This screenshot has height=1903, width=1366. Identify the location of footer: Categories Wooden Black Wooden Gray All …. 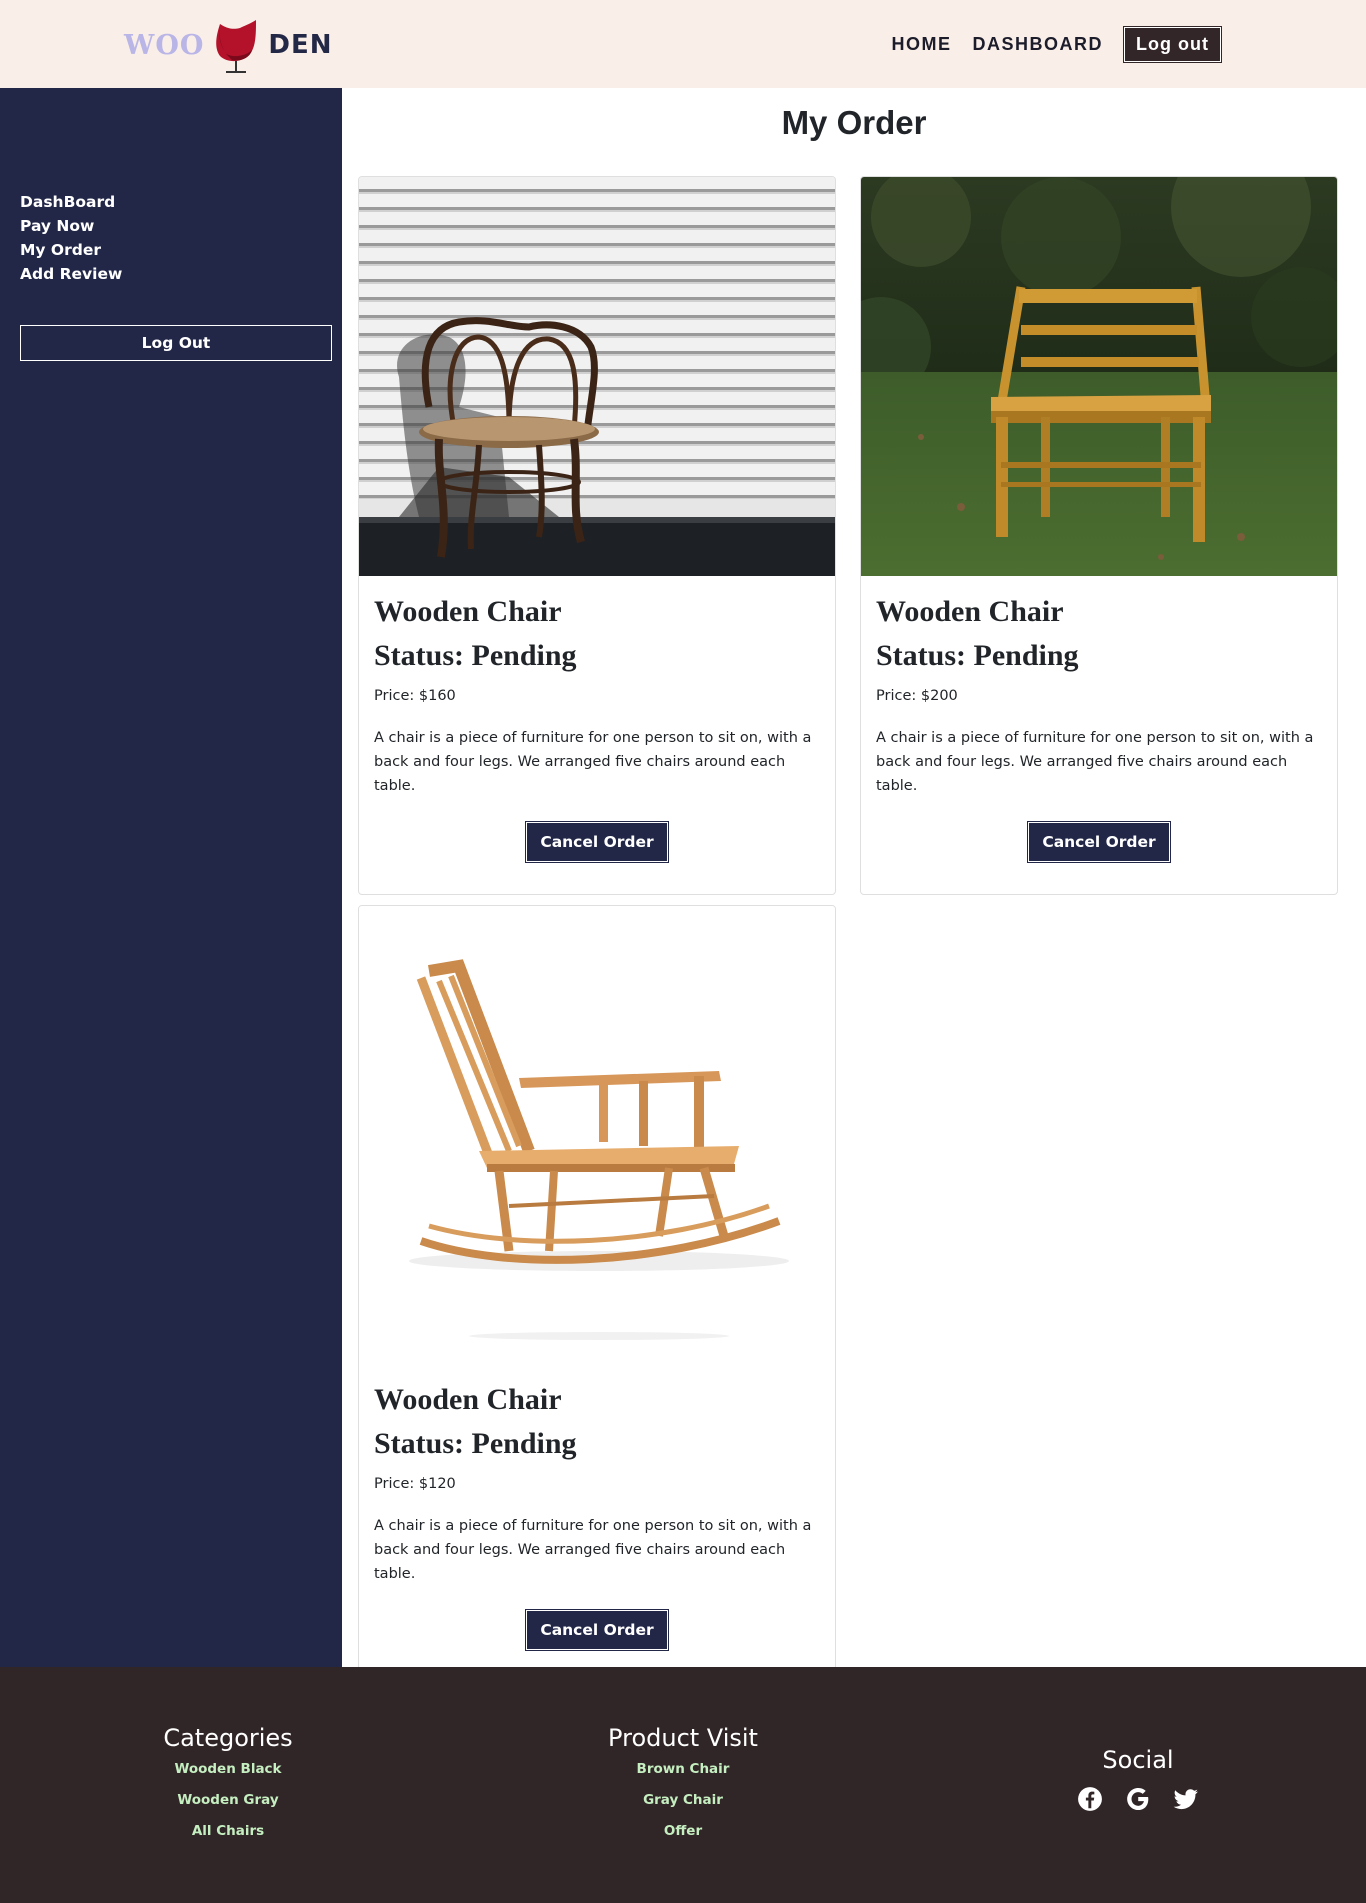
(683, 1785).